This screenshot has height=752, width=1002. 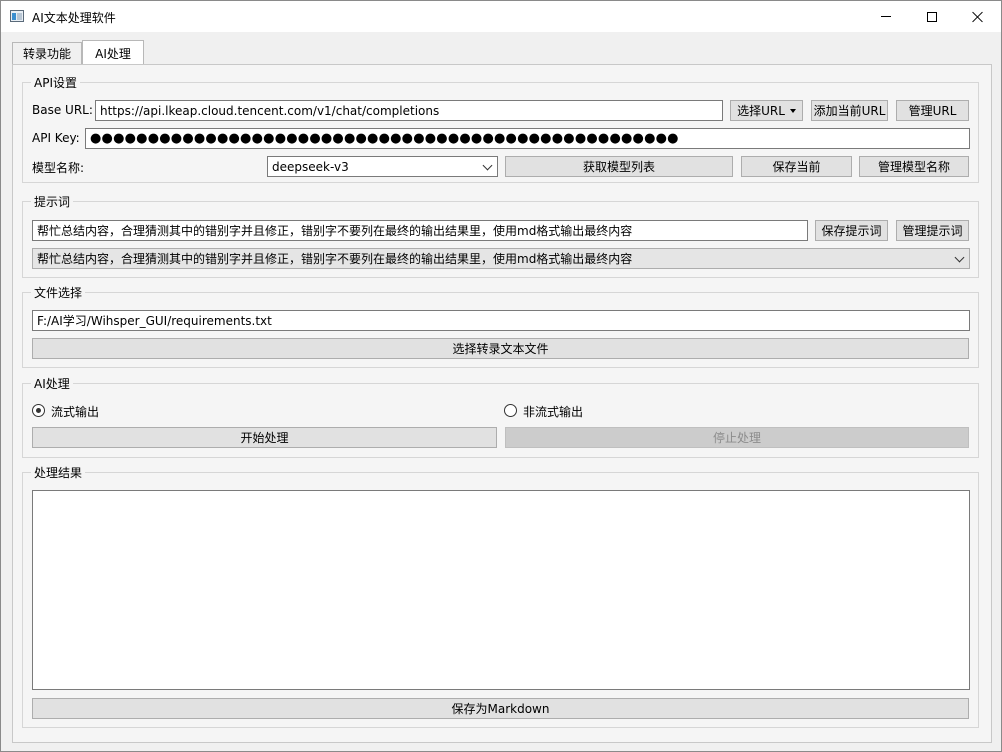 What do you see at coordinates (75, 412) in the screenshot?
I see `stream-radio-label: 流式输出` at bounding box center [75, 412].